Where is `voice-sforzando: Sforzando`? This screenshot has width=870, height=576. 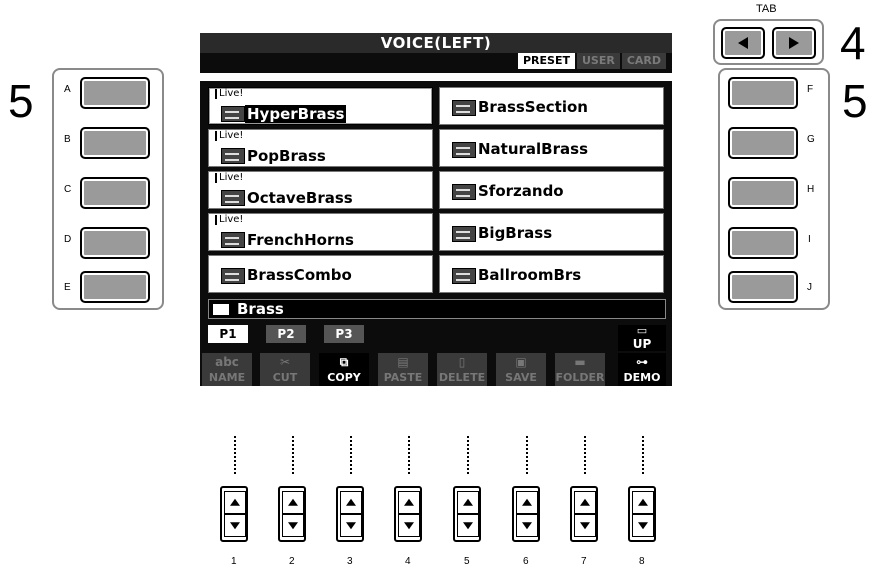 voice-sforzando: Sforzando is located at coordinates (551, 190).